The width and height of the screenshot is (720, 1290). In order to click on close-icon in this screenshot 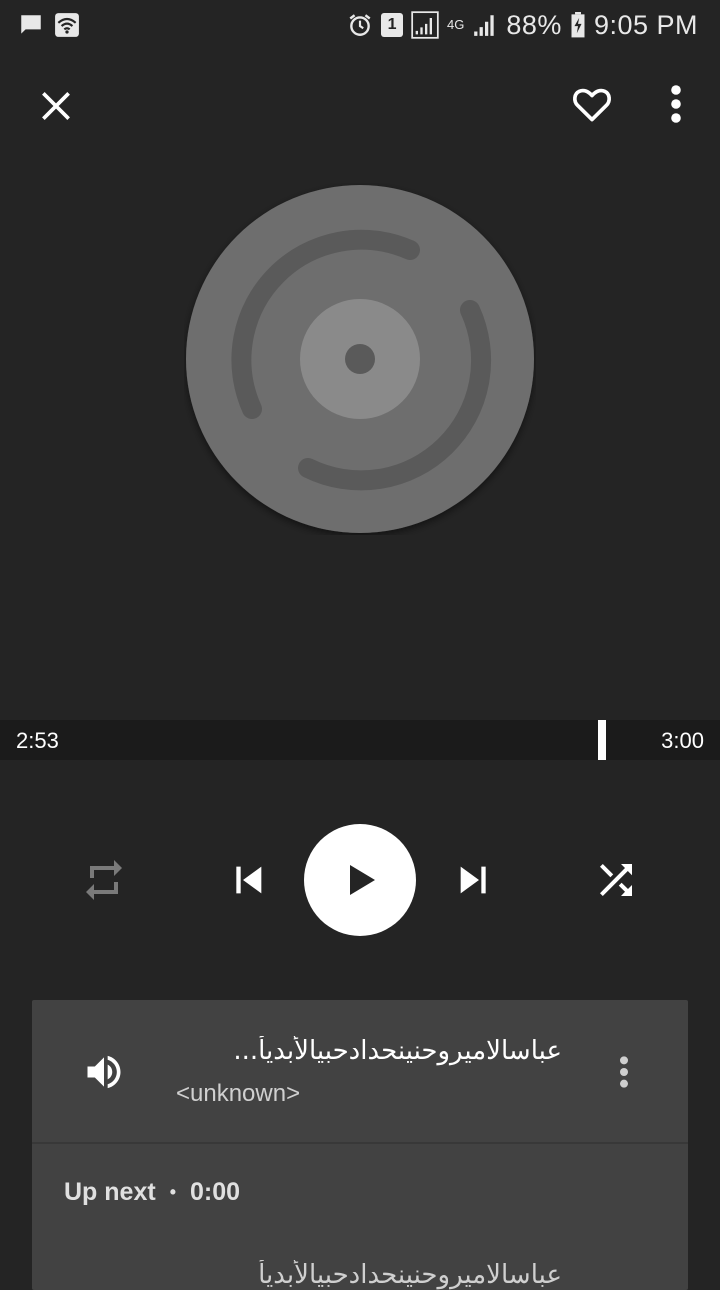, I will do `click(56, 106)`.